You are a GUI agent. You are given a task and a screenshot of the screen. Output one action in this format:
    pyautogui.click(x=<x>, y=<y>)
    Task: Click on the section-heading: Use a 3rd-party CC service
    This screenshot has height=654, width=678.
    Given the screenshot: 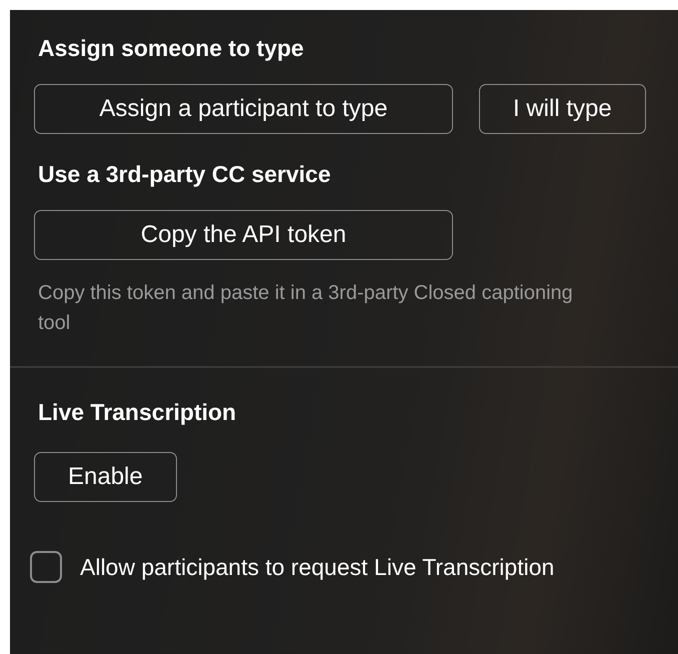 What is the action you would take?
    pyautogui.click(x=185, y=174)
    